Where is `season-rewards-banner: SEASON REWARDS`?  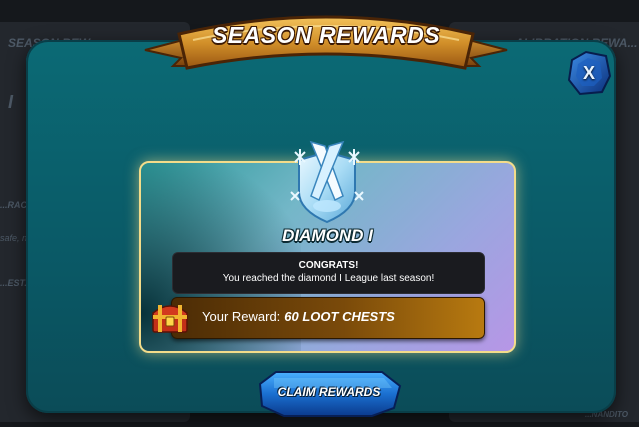
season-rewards-banner: SEASON REWARDS is located at coordinates (326, 43).